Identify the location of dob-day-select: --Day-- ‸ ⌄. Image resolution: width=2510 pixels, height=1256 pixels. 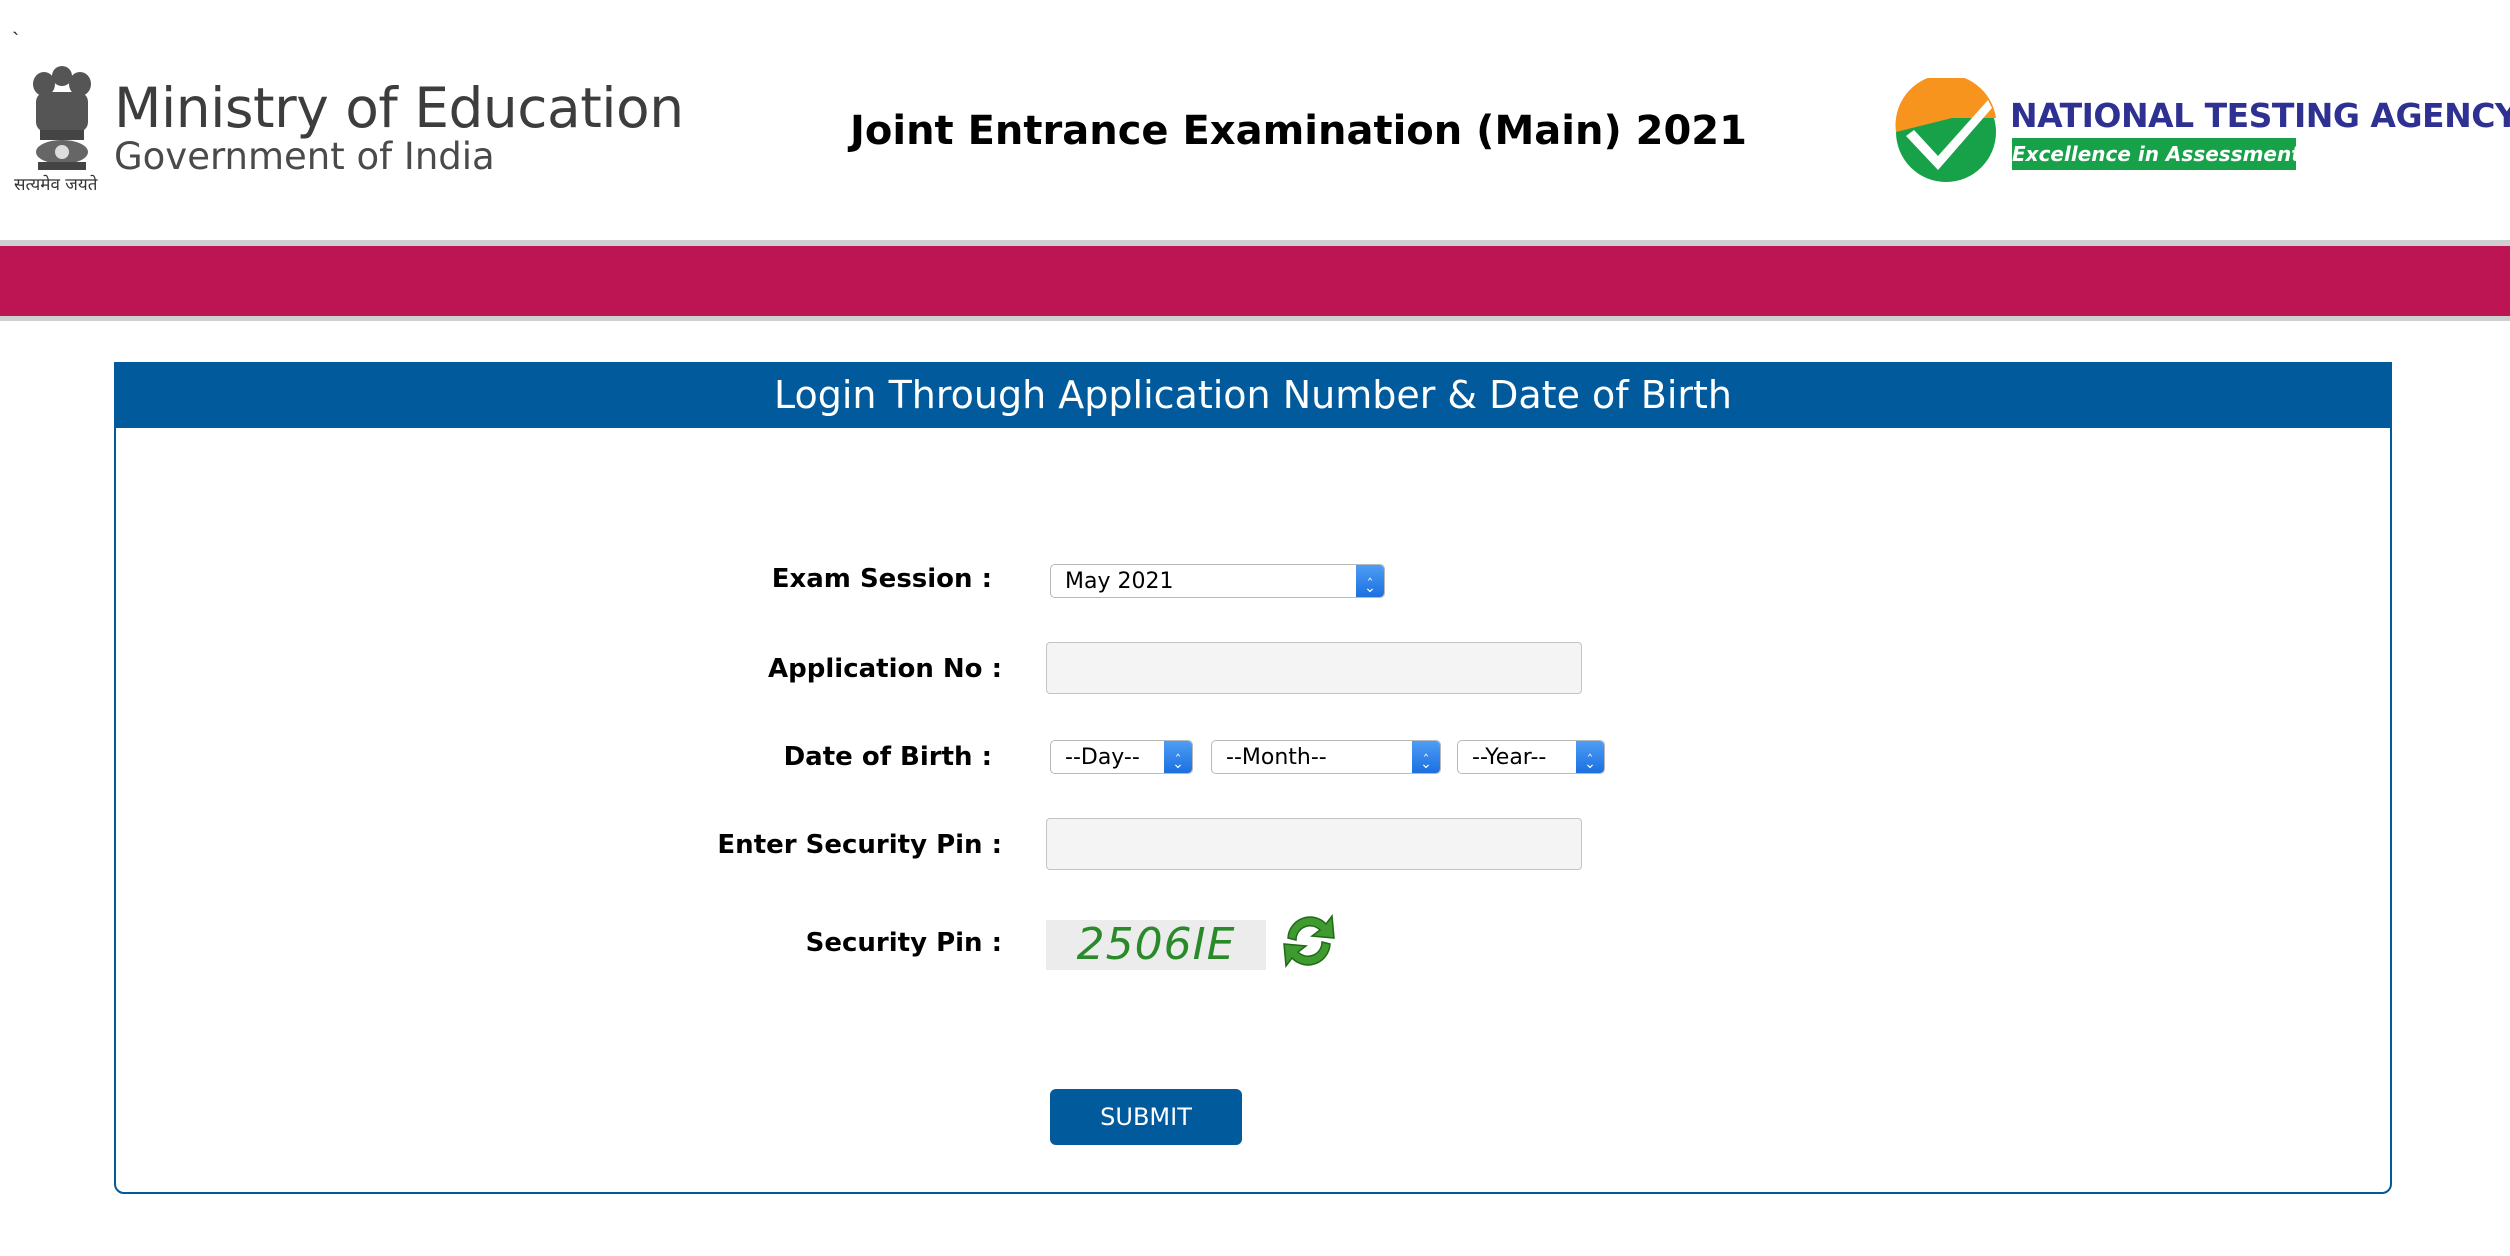
(1121, 757).